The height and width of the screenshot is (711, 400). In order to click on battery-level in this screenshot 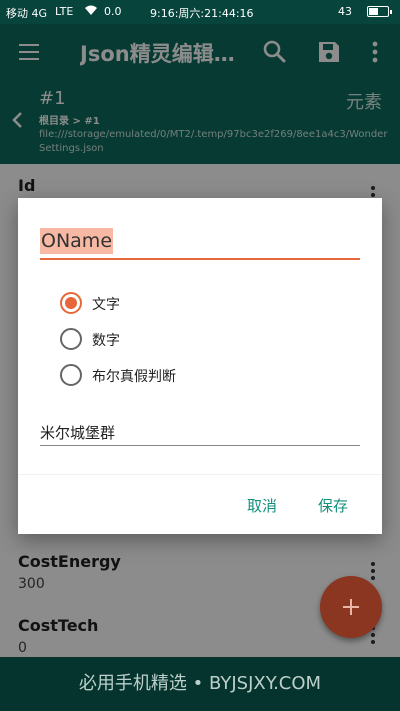, I will do `click(373, 11)`.